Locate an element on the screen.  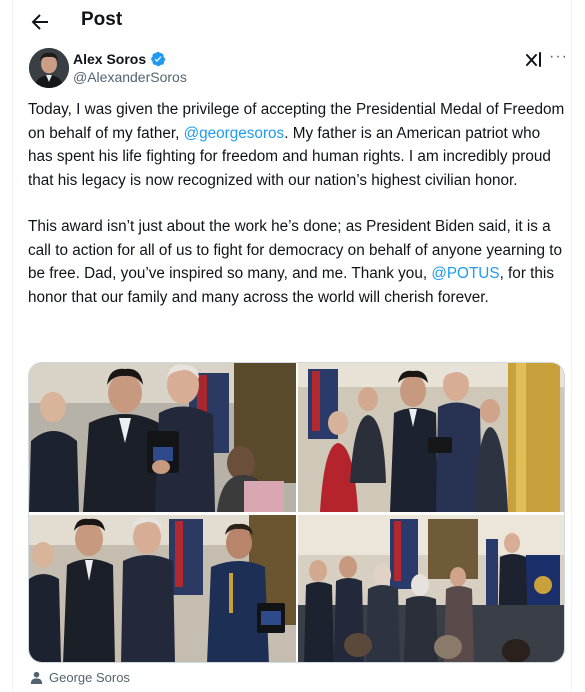
arrow-left-icon is located at coordinates (40, 22).